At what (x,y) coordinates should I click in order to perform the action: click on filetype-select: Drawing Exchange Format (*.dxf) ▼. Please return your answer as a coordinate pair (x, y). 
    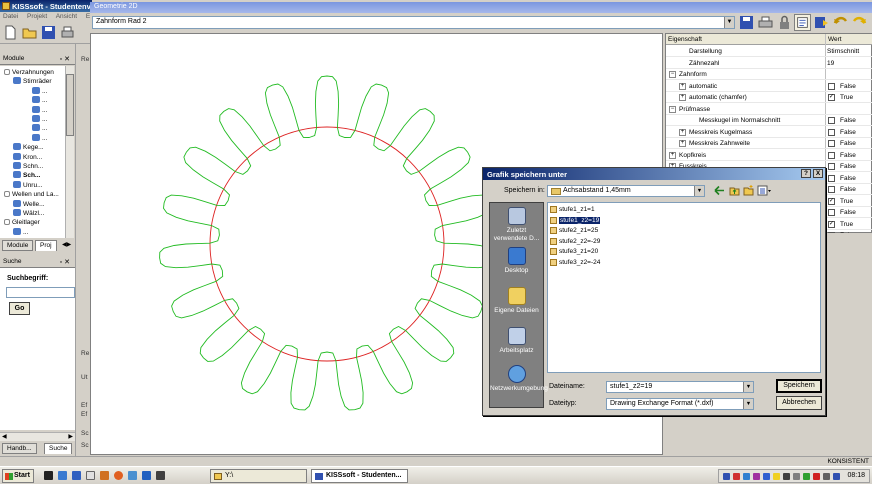
    Looking at the image, I should click on (680, 404).